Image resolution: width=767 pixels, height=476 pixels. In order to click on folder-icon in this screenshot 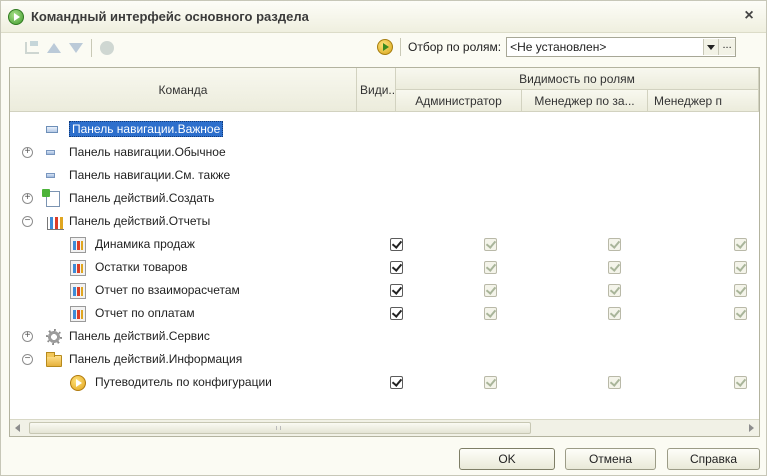, I will do `click(54, 359)`.